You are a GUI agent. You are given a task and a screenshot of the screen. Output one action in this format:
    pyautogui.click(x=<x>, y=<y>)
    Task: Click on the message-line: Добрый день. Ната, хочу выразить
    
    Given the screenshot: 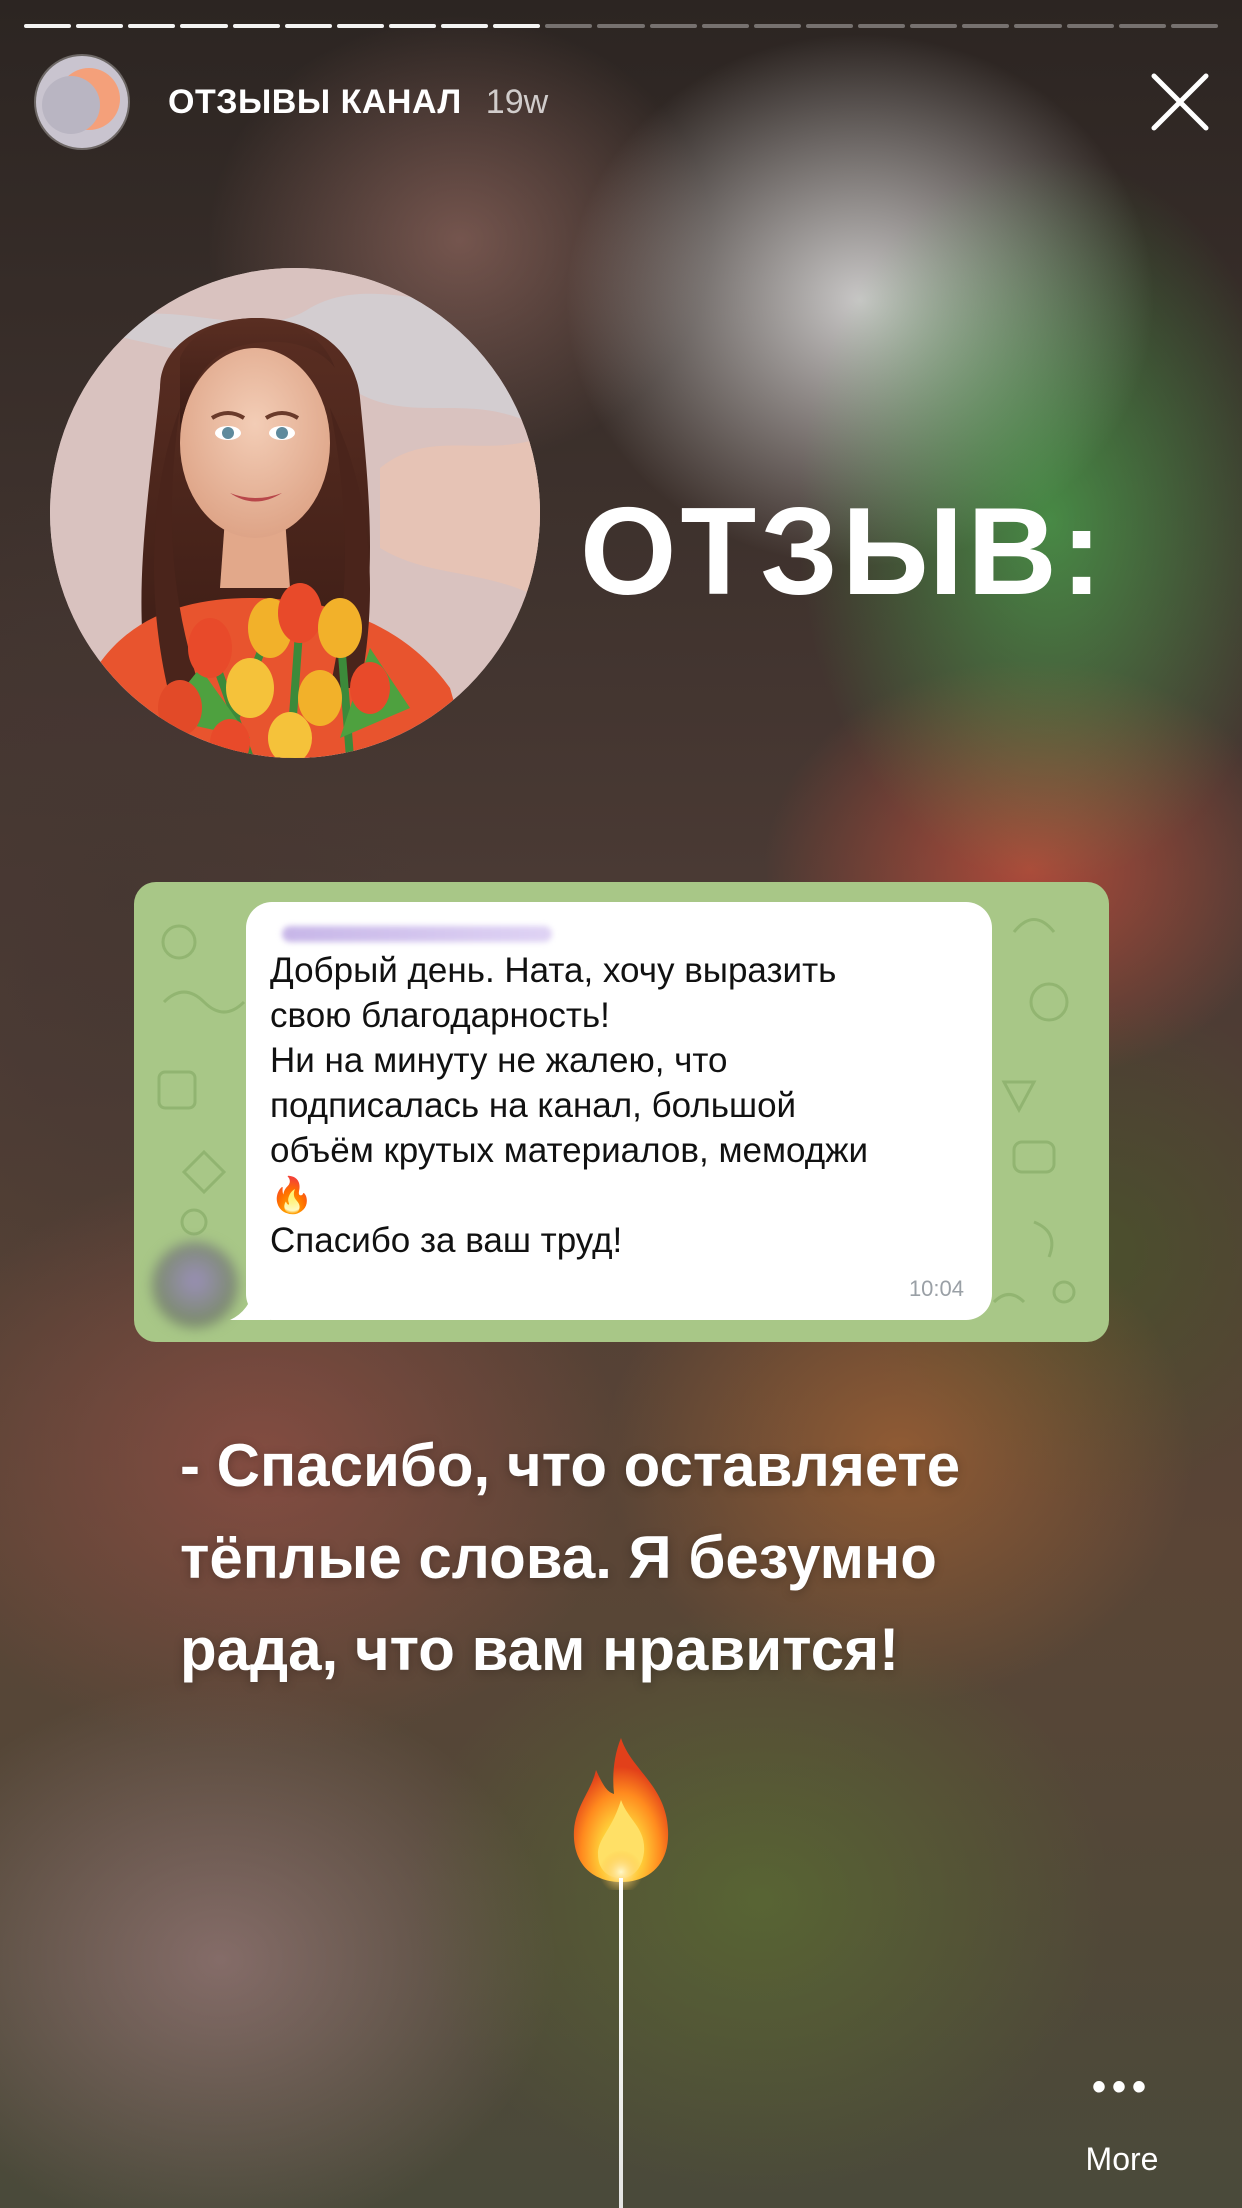 What is the action you would take?
    pyautogui.click(x=553, y=970)
    